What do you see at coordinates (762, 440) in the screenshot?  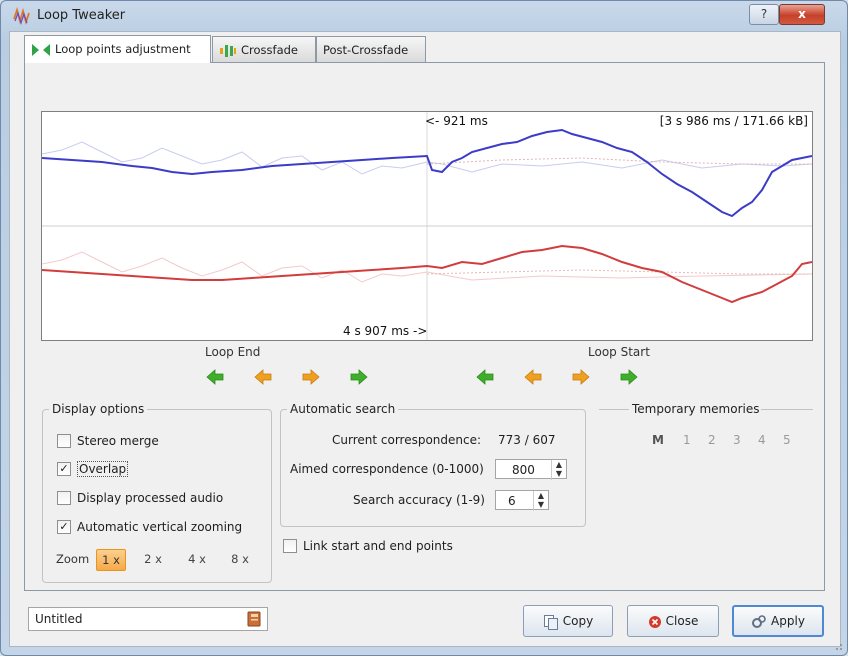 I see `memory-slot-4: 4` at bounding box center [762, 440].